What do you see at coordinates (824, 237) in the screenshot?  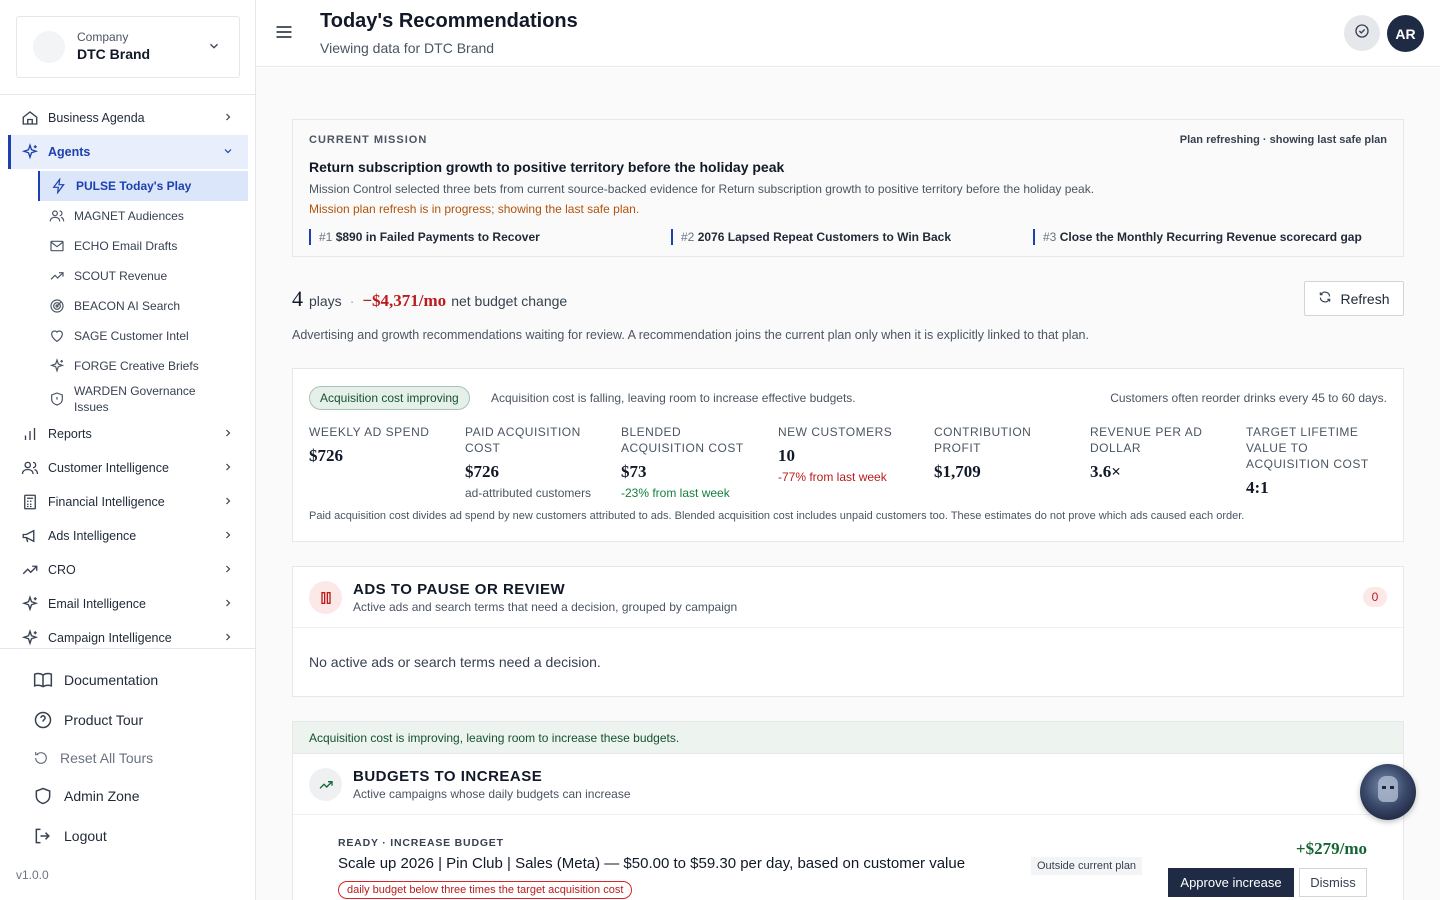 I see `bet-text: 2076 Lapsed Repeat Customers to Win Back` at bounding box center [824, 237].